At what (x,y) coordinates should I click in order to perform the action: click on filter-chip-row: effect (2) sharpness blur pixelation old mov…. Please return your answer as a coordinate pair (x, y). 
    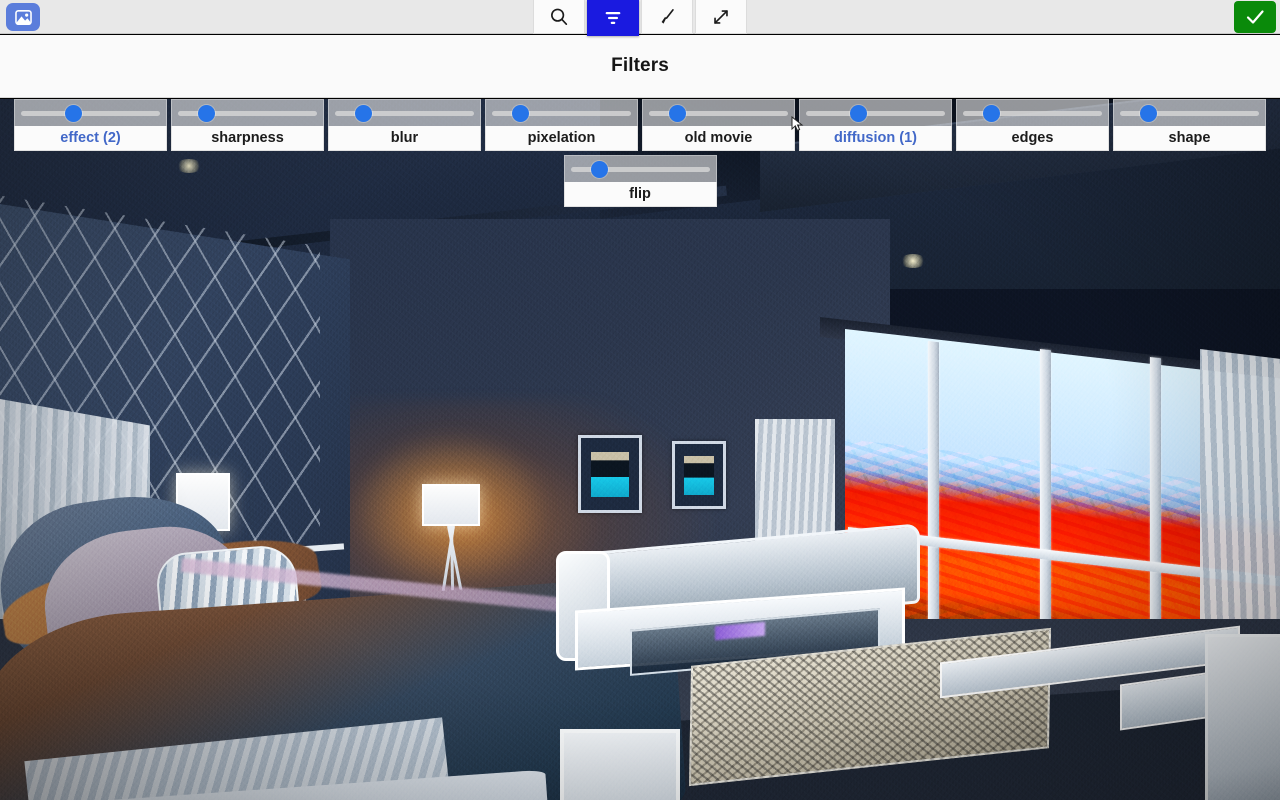
    Looking at the image, I should click on (640, 127).